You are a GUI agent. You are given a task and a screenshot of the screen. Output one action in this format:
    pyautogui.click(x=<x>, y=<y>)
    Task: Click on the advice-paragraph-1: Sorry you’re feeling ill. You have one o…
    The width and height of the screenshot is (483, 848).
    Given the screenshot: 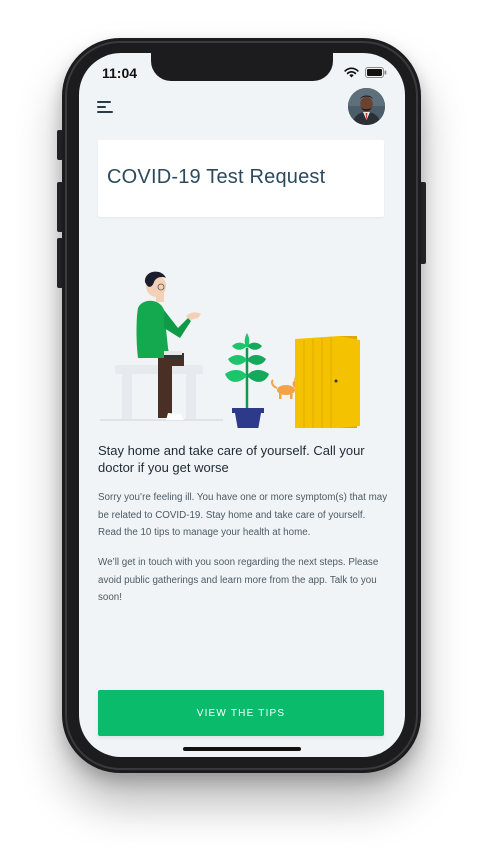 What is the action you would take?
    pyautogui.click(x=243, y=515)
    